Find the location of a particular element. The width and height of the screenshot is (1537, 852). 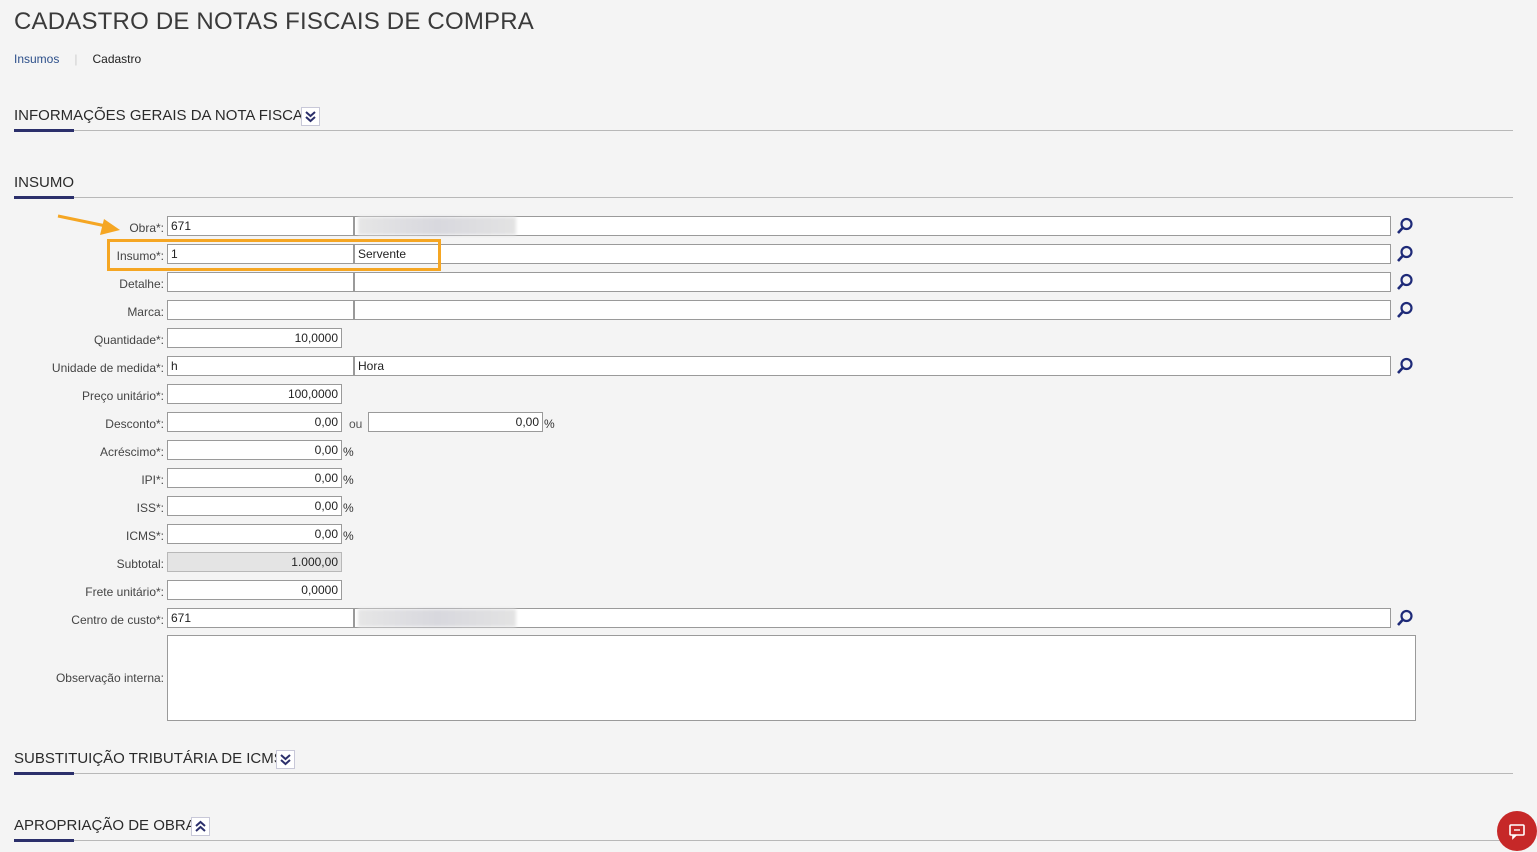

centro-label: Centro de custo*: is located at coordinates (117, 620).